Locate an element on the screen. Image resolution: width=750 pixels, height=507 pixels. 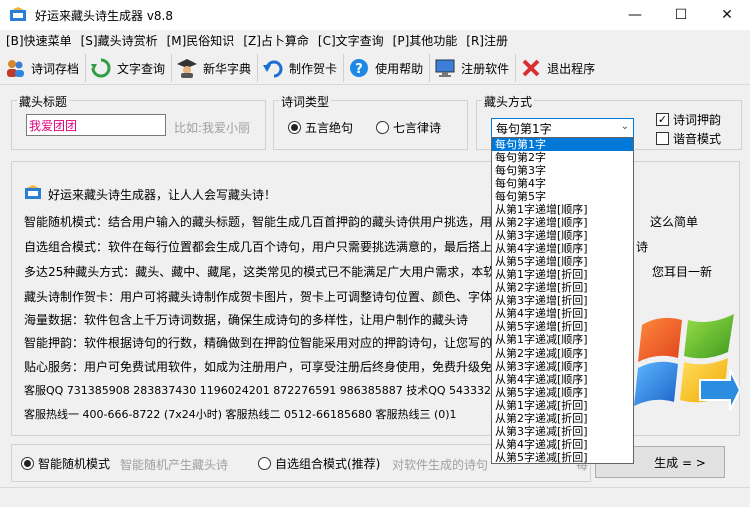
graduate-icon is located at coordinates (187, 68).